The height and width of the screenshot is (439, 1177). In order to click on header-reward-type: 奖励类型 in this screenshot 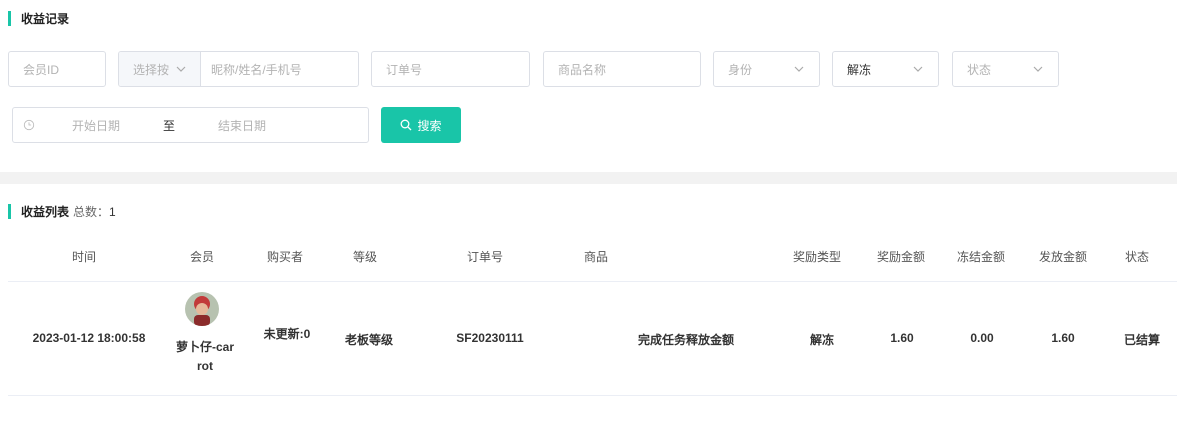, I will do `click(816, 257)`.